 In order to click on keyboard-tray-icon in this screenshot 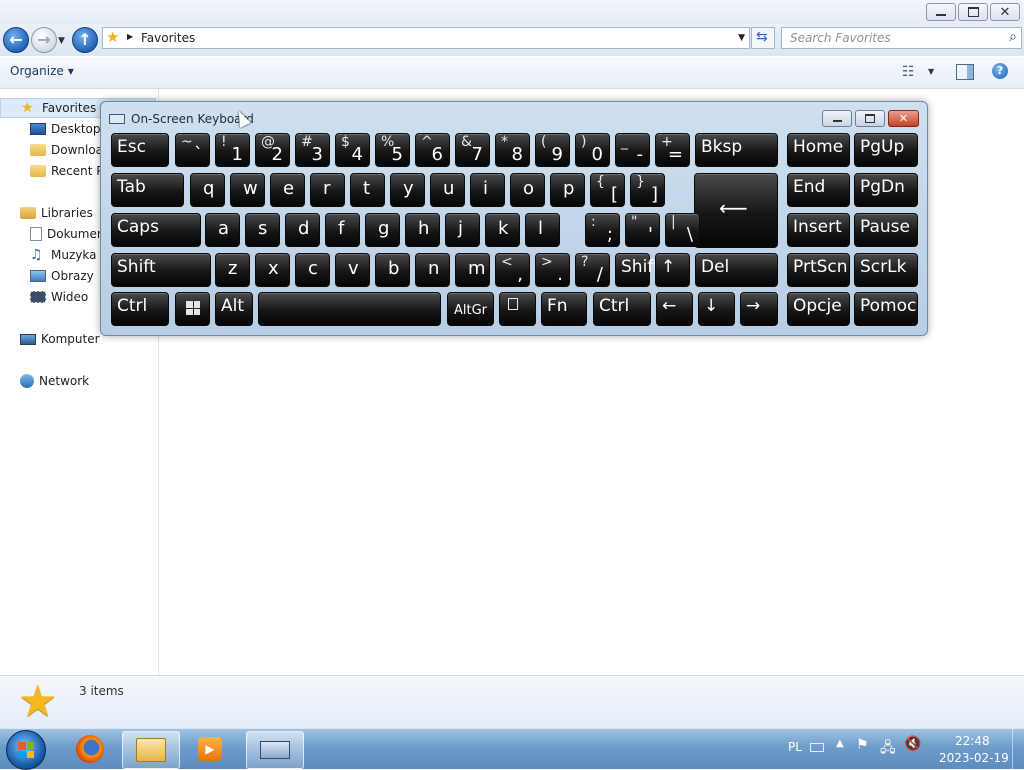, I will do `click(817, 747)`.